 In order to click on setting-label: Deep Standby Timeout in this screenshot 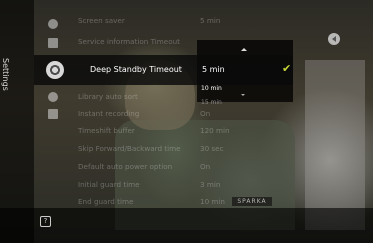, I will do `click(136, 69)`.